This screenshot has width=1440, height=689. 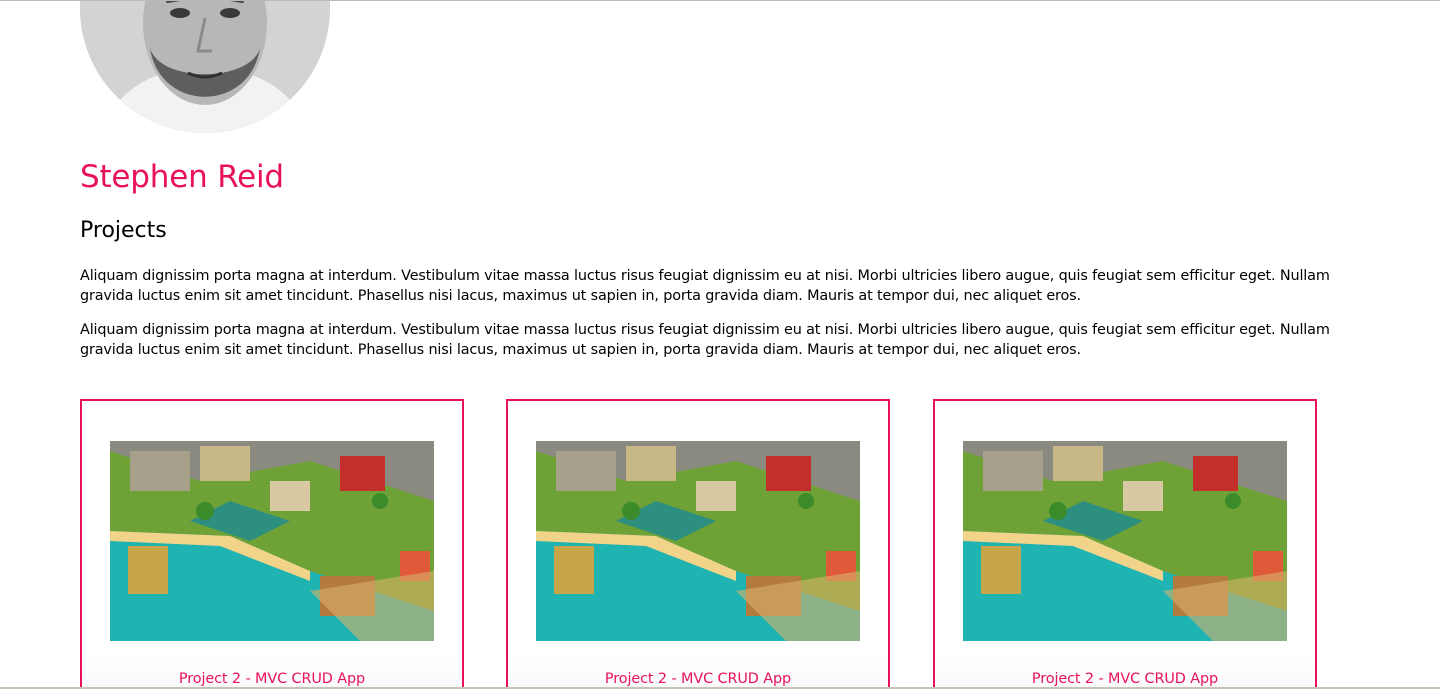 What do you see at coordinates (123, 230) in the screenshot?
I see `section-title: Projects` at bounding box center [123, 230].